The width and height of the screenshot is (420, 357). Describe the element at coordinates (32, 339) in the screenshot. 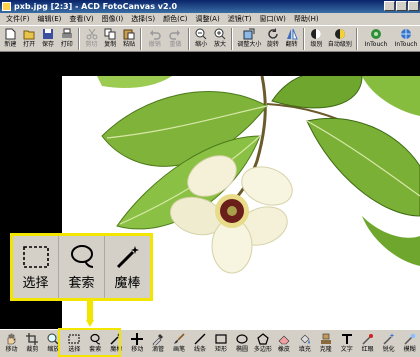

I see `crop-icon` at that location.